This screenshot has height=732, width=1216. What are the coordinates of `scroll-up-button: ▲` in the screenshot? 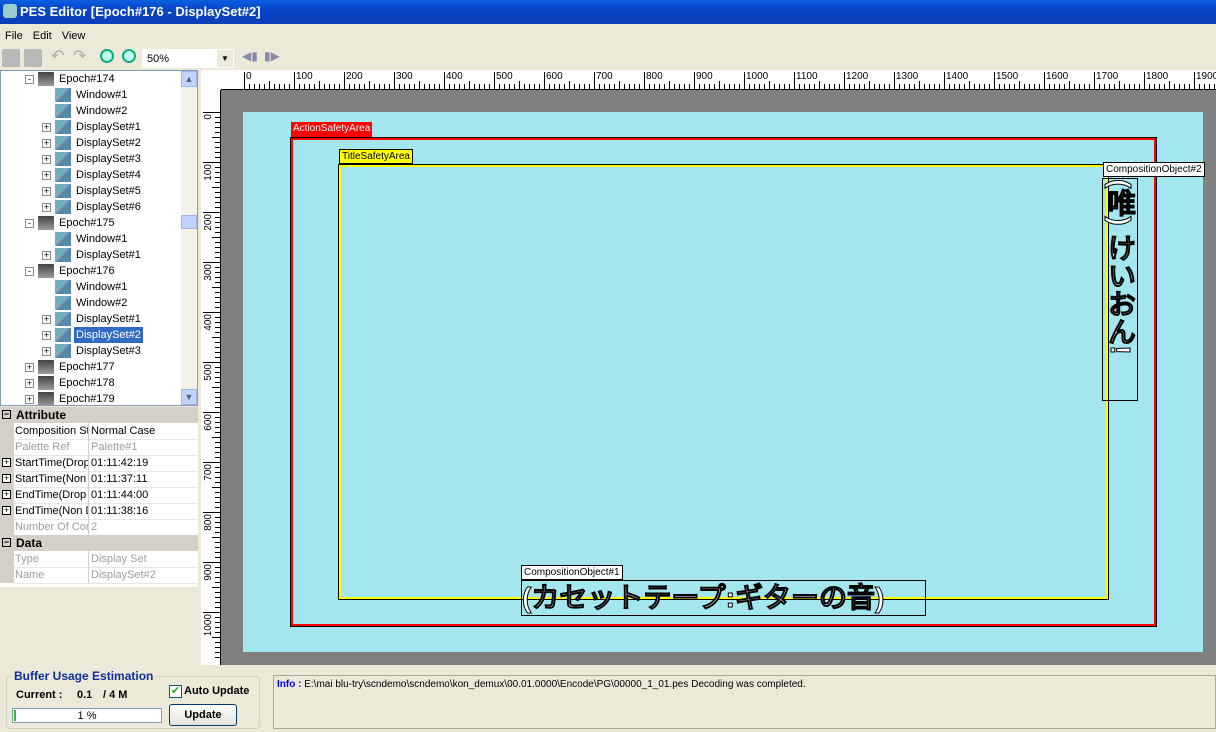 It's located at (189, 79).